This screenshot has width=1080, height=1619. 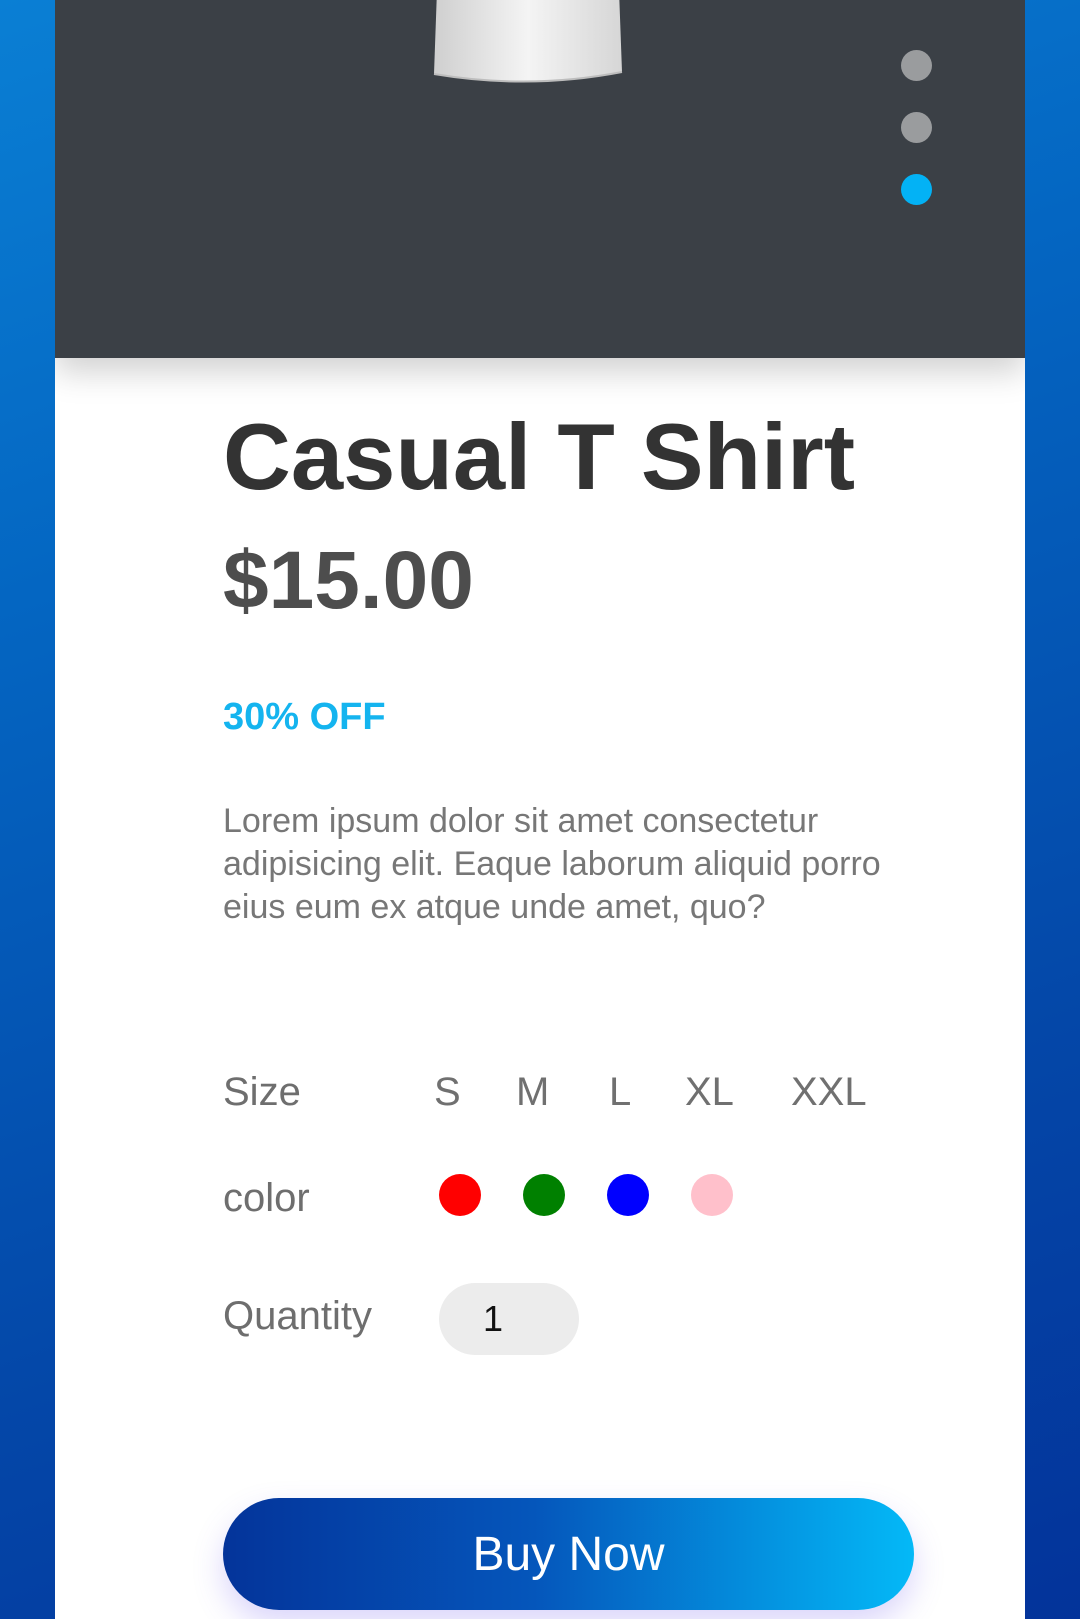 I want to click on carousel-indicators, so click(x=917, y=143).